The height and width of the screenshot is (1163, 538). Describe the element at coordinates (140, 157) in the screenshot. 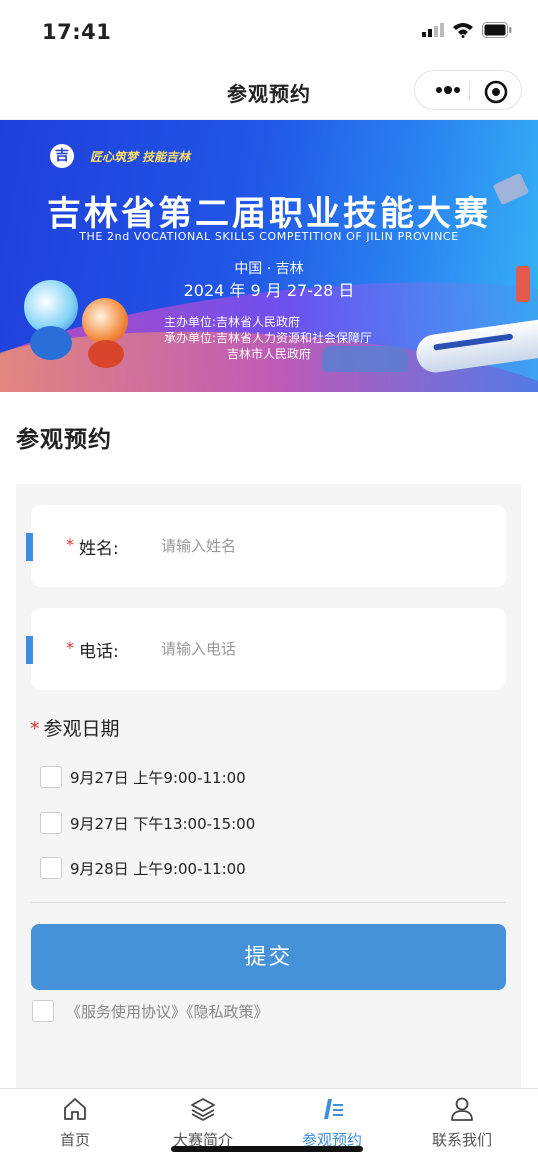

I see `banner-slogan: 匠心筑梦 技能吉林` at that location.